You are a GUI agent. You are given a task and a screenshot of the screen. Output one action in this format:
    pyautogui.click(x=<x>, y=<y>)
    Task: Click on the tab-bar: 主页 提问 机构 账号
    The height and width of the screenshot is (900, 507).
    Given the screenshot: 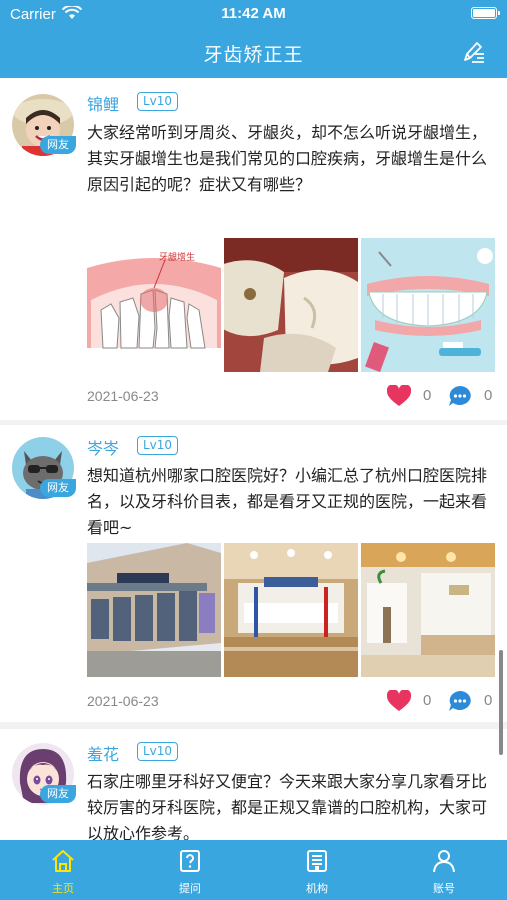 What is the action you would take?
    pyautogui.click(x=253, y=870)
    